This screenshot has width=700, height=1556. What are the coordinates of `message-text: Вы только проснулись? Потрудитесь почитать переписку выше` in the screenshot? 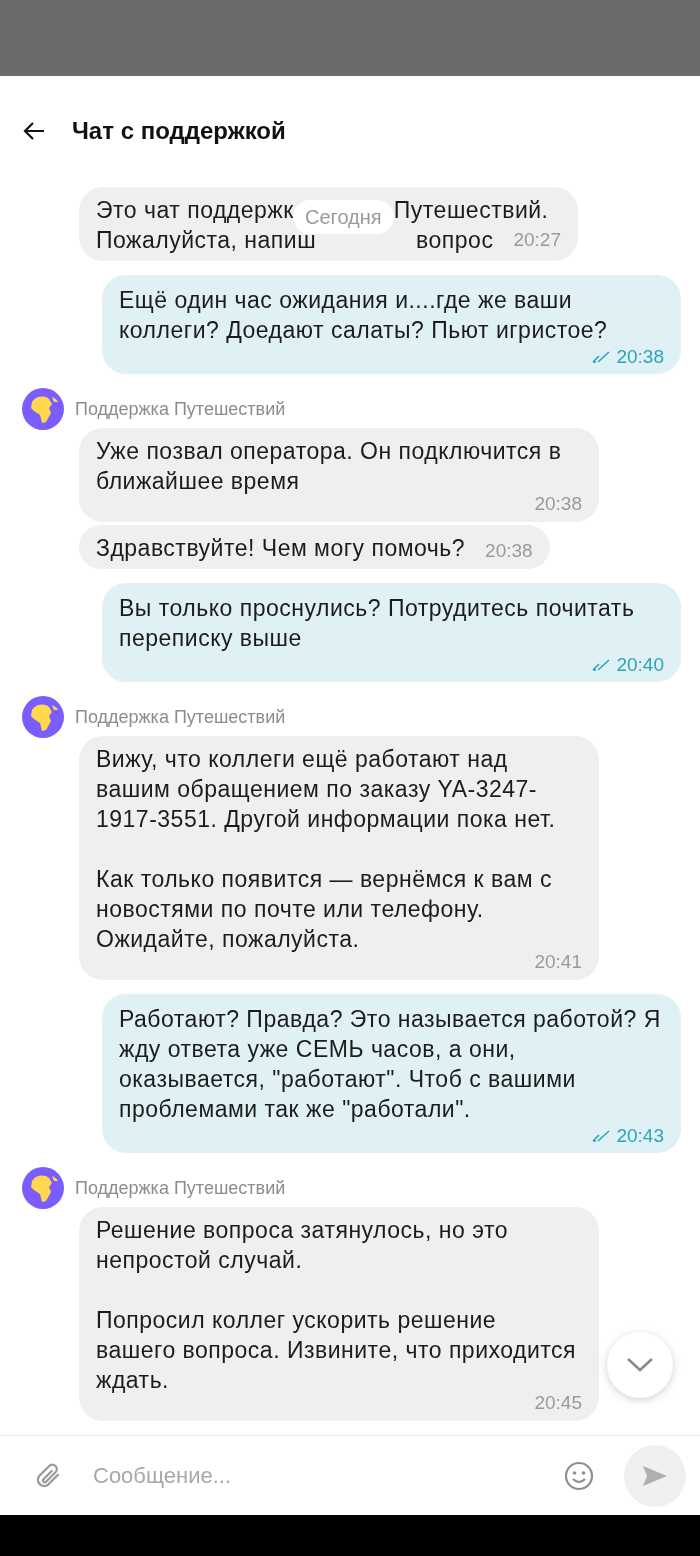 It's located at (377, 623).